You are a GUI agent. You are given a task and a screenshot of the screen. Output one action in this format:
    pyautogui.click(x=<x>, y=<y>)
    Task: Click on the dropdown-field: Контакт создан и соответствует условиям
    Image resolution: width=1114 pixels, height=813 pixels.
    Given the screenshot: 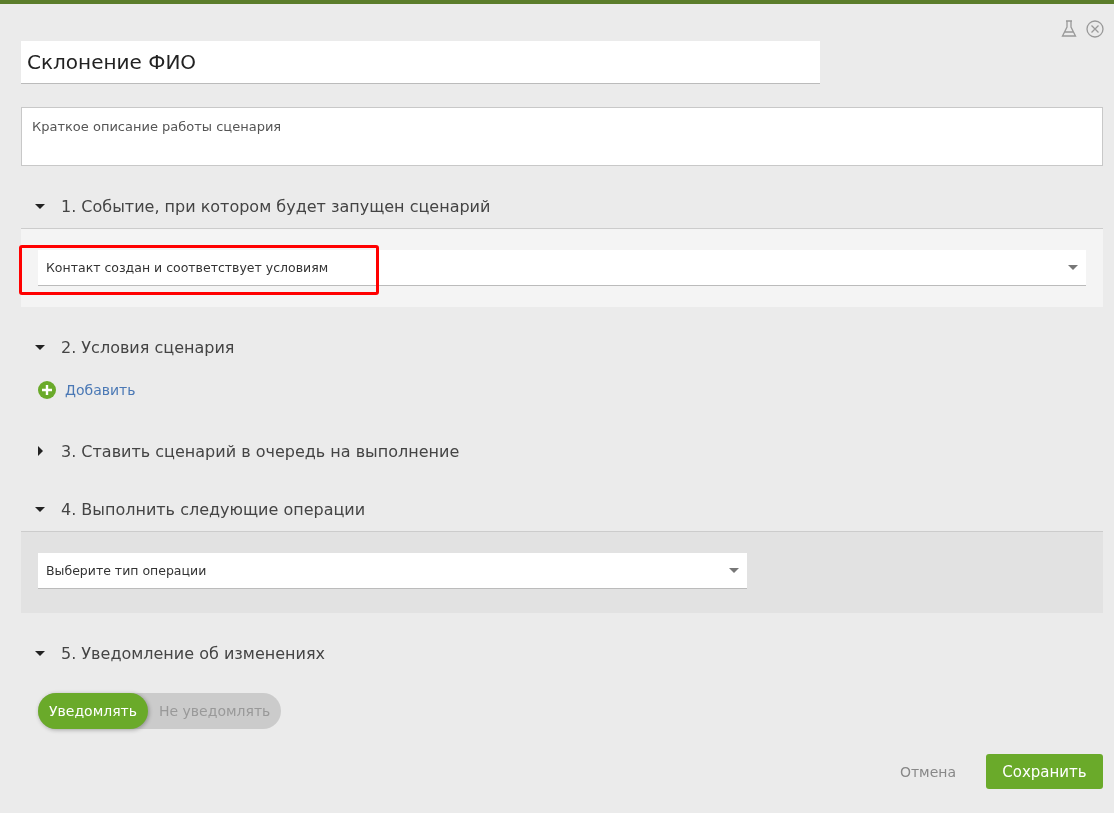 What is the action you would take?
    pyautogui.click(x=562, y=268)
    